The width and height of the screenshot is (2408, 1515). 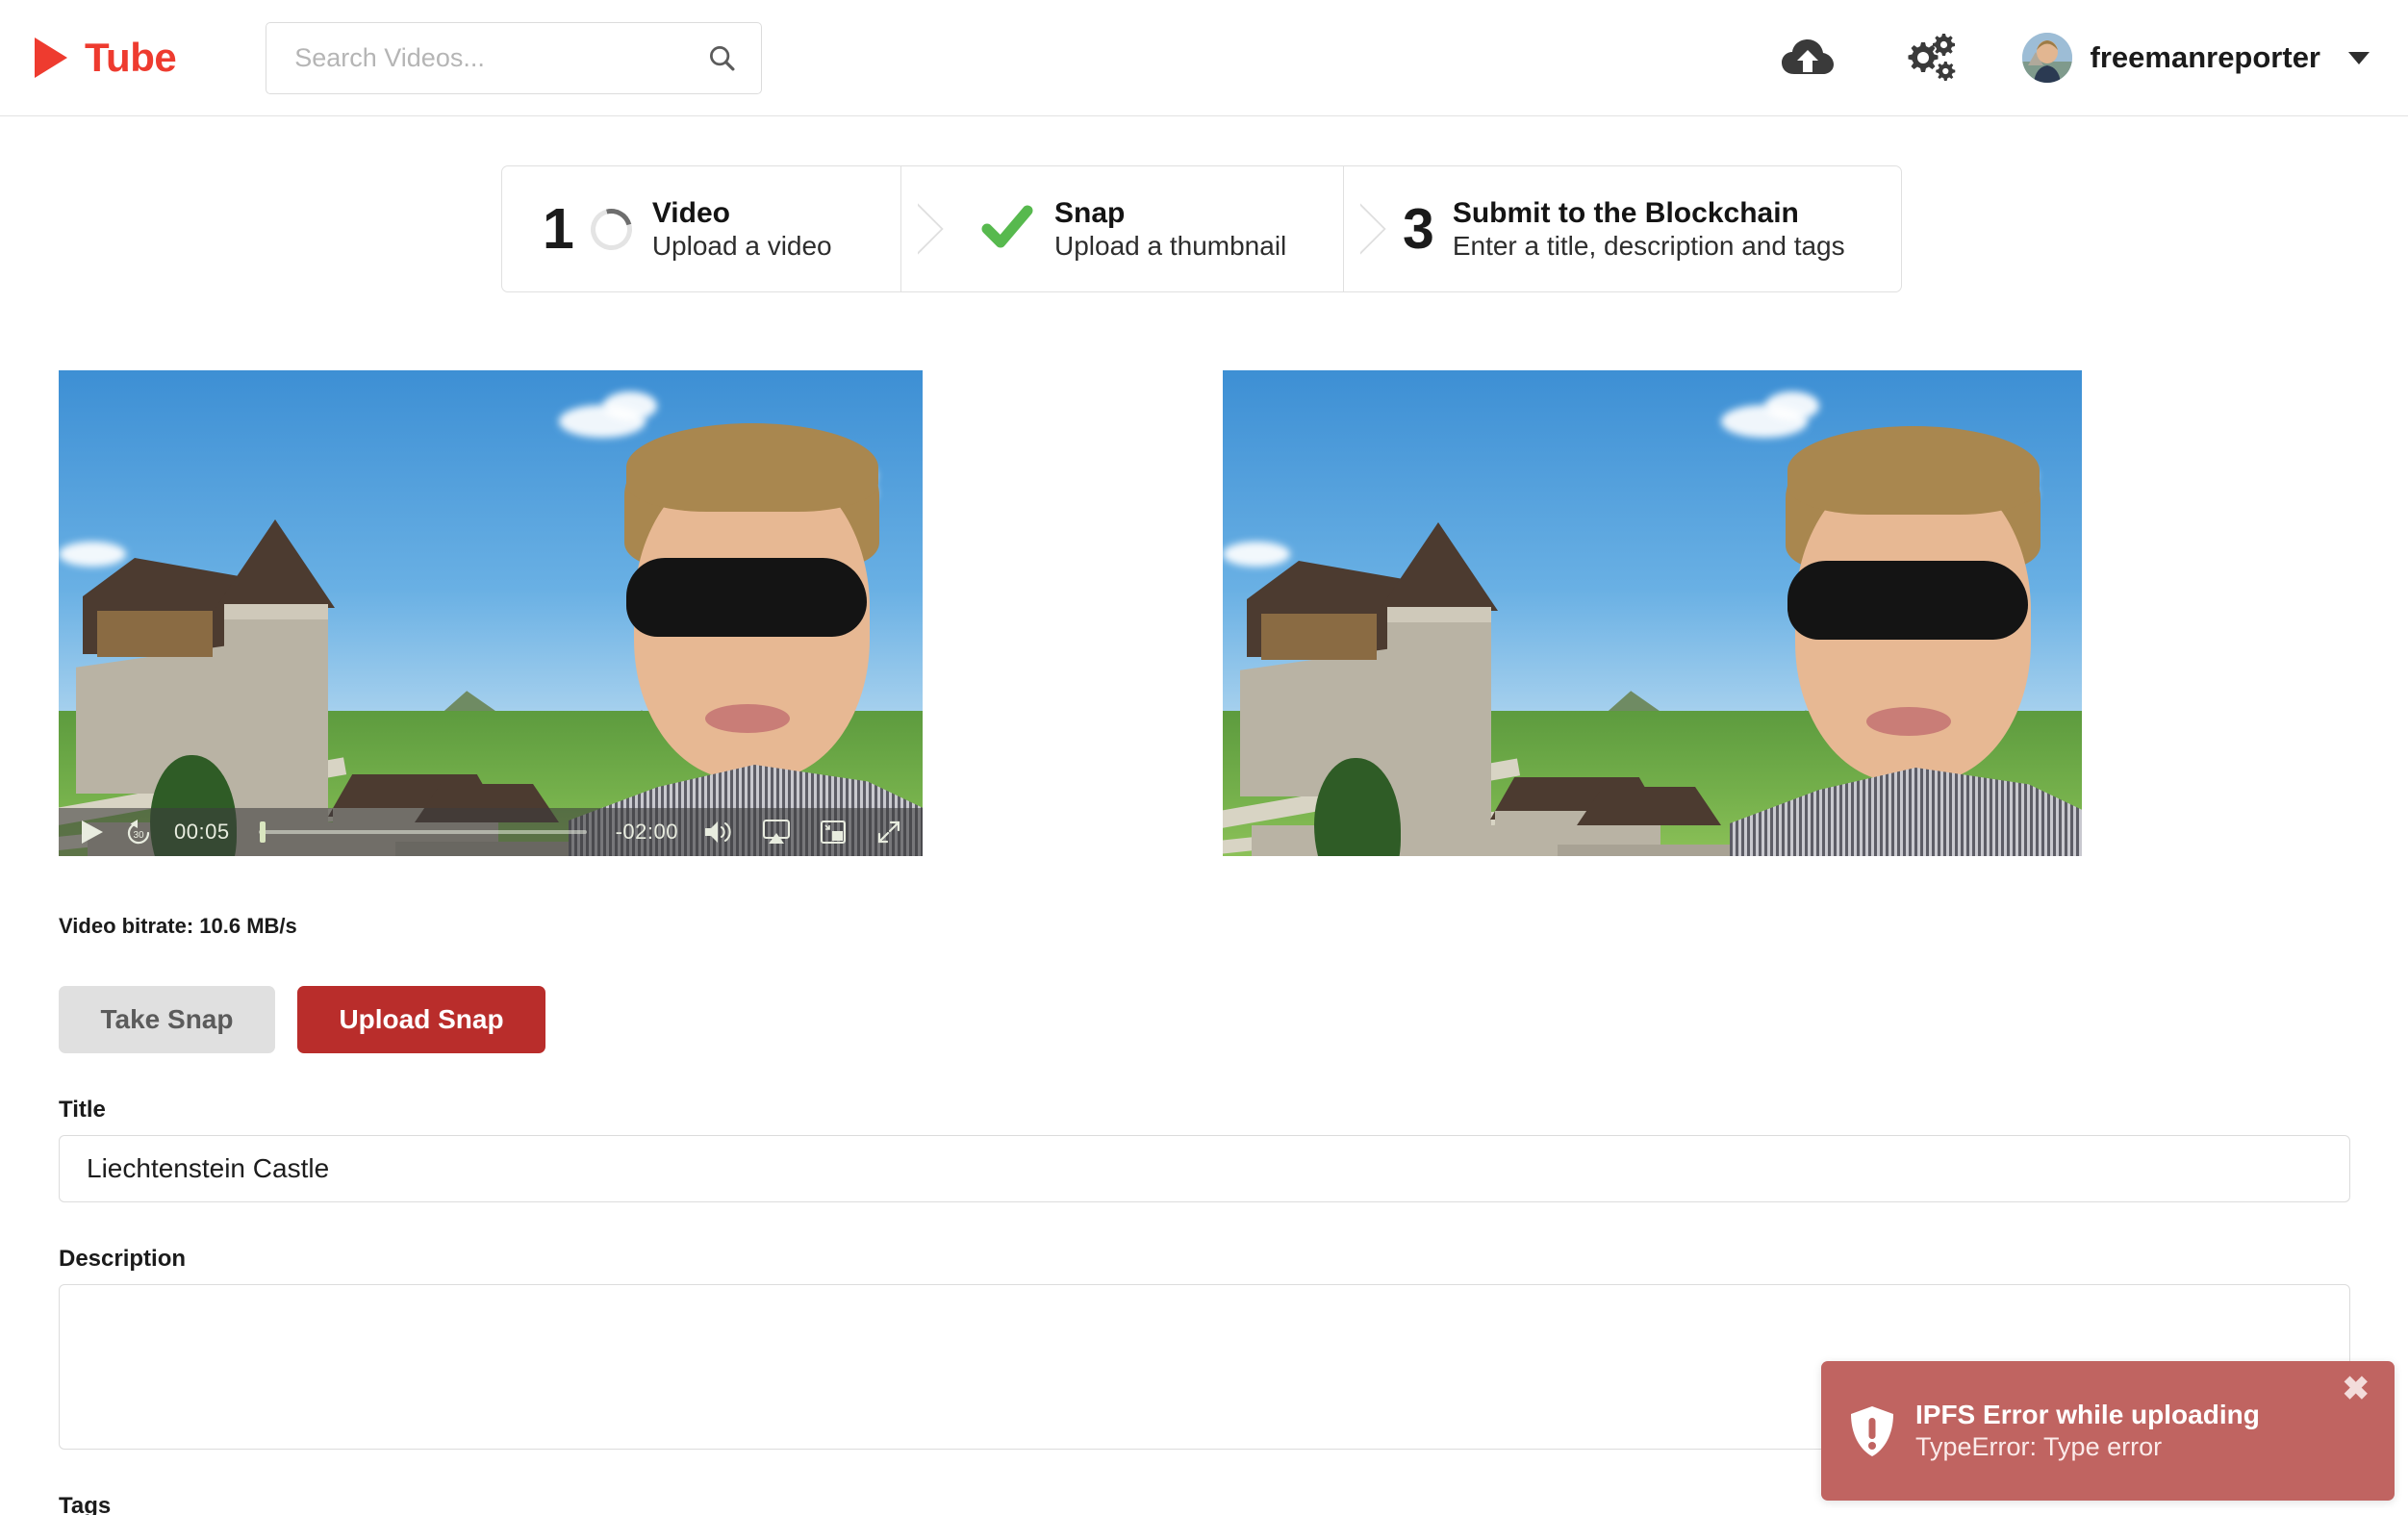 What do you see at coordinates (2359, 58) in the screenshot?
I see `chevron-down-icon` at bounding box center [2359, 58].